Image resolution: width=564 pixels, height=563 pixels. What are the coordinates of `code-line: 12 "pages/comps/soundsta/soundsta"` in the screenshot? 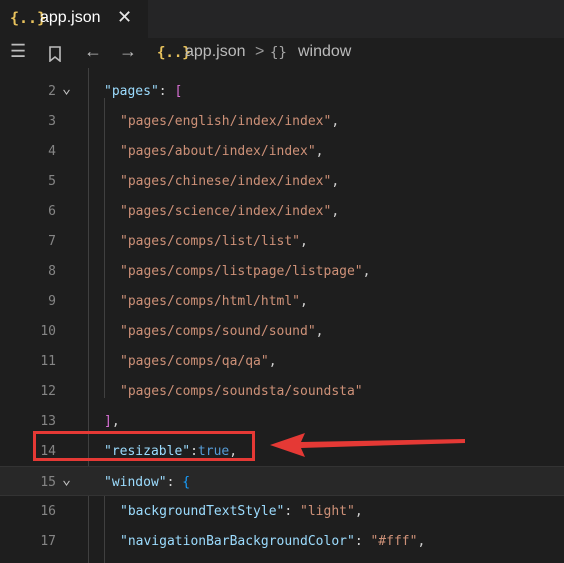 It's located at (282, 391).